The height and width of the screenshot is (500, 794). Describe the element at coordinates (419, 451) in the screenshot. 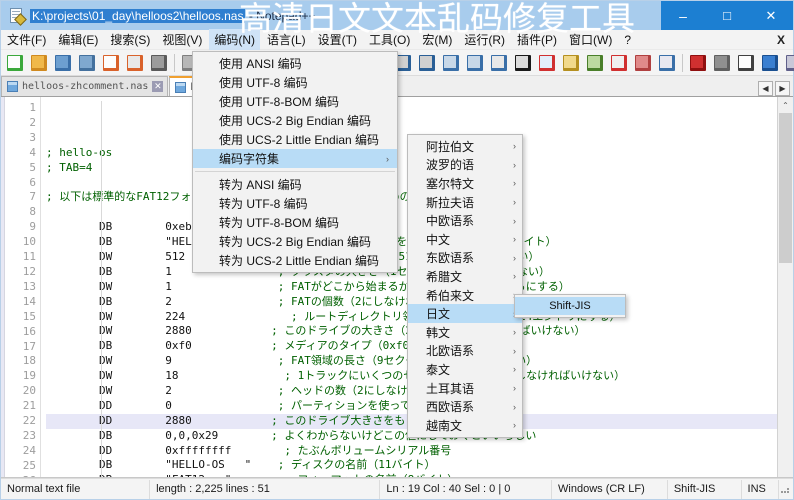

I see `code-line: DD 0xffffffff ; たぶんボリュームシリアル番号` at that location.